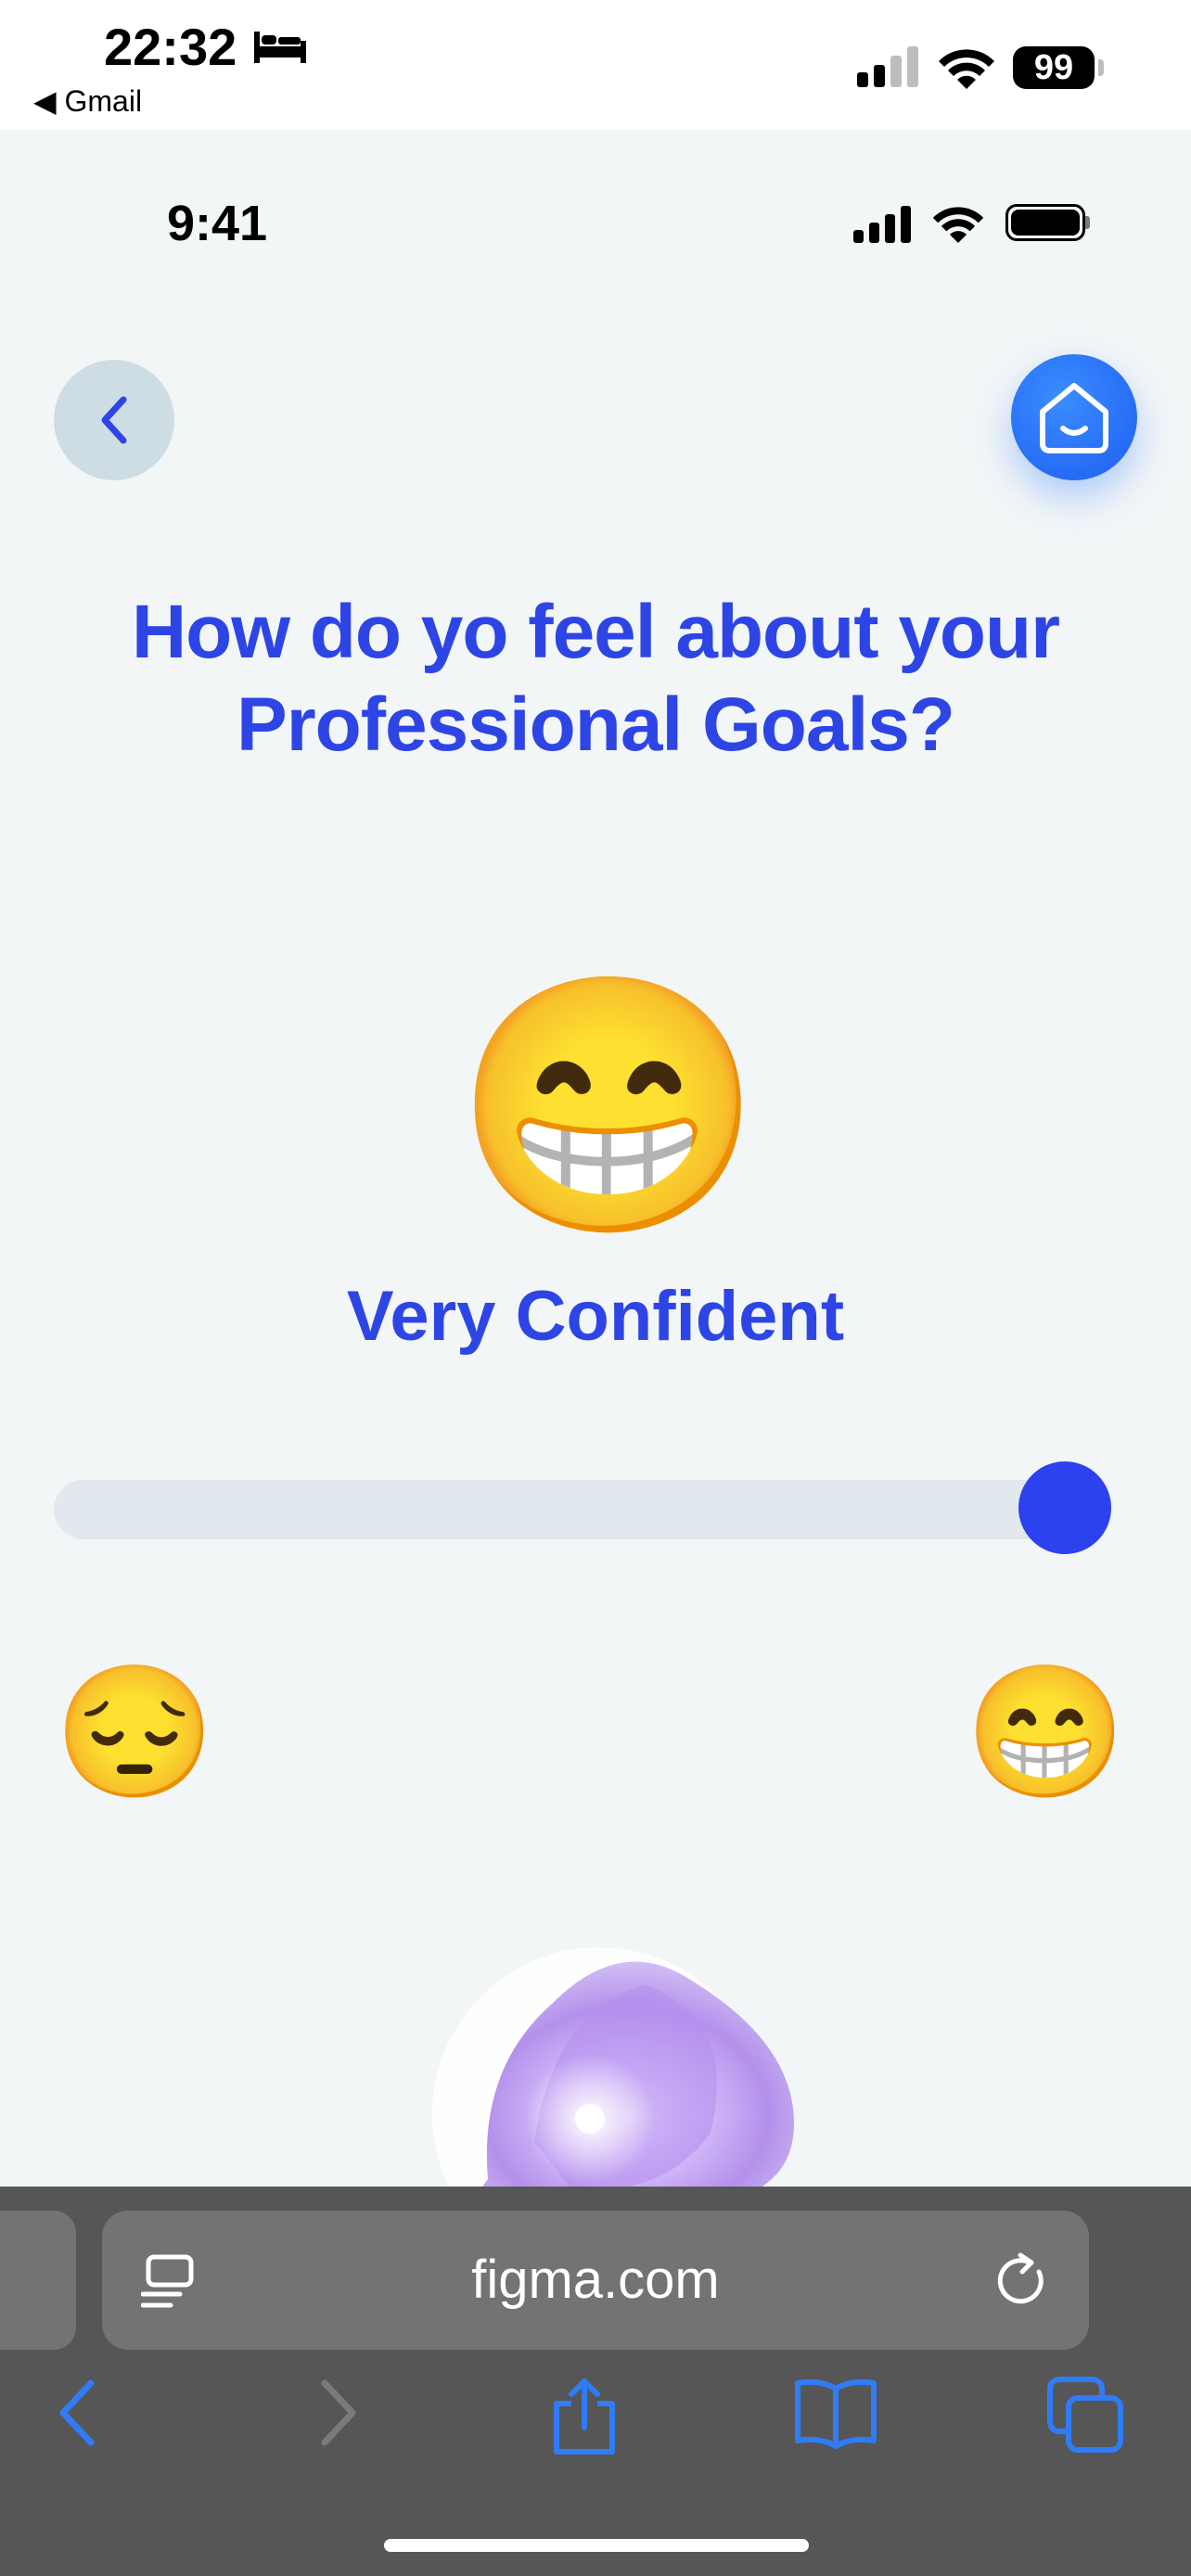 Image resolution: width=1191 pixels, height=2576 pixels. What do you see at coordinates (87, 101) in the screenshot?
I see `back-to-app-link: ◀ Gmail` at bounding box center [87, 101].